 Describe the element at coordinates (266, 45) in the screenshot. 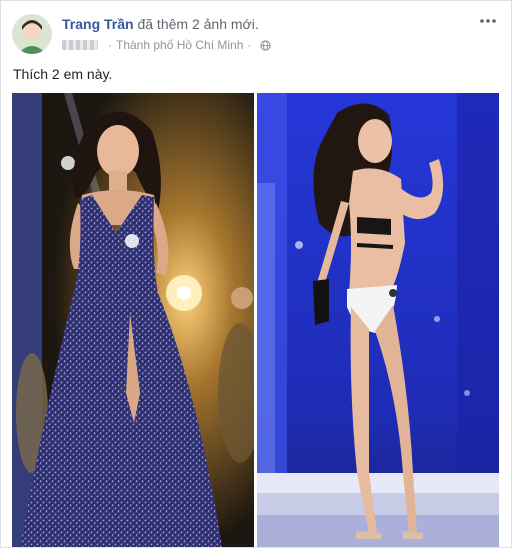

I see `globe-icon` at that location.